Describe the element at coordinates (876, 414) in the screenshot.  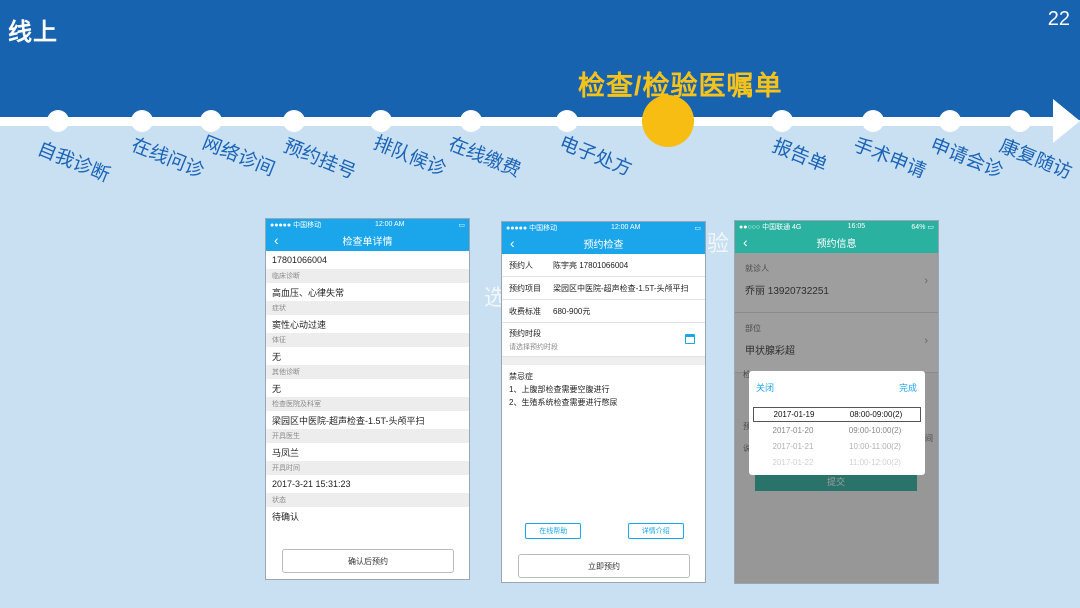
I see `picker-time: 08:00-09:00(2)` at that location.